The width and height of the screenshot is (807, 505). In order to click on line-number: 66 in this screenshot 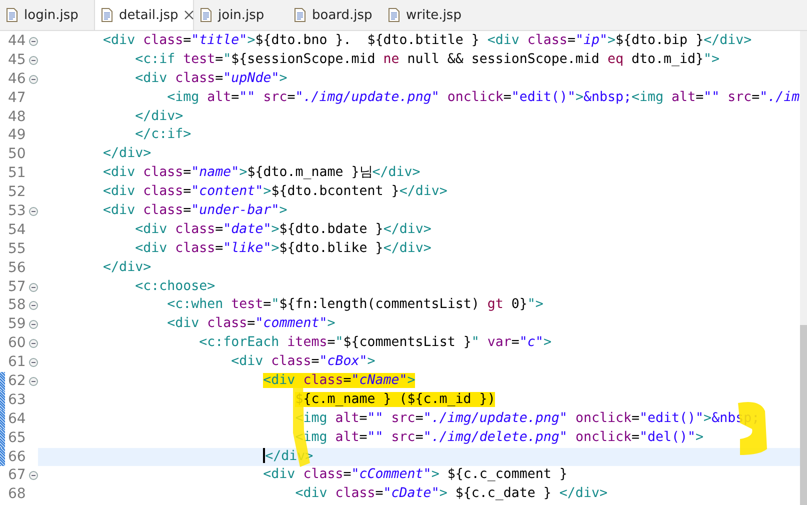, I will do `click(17, 457)`.